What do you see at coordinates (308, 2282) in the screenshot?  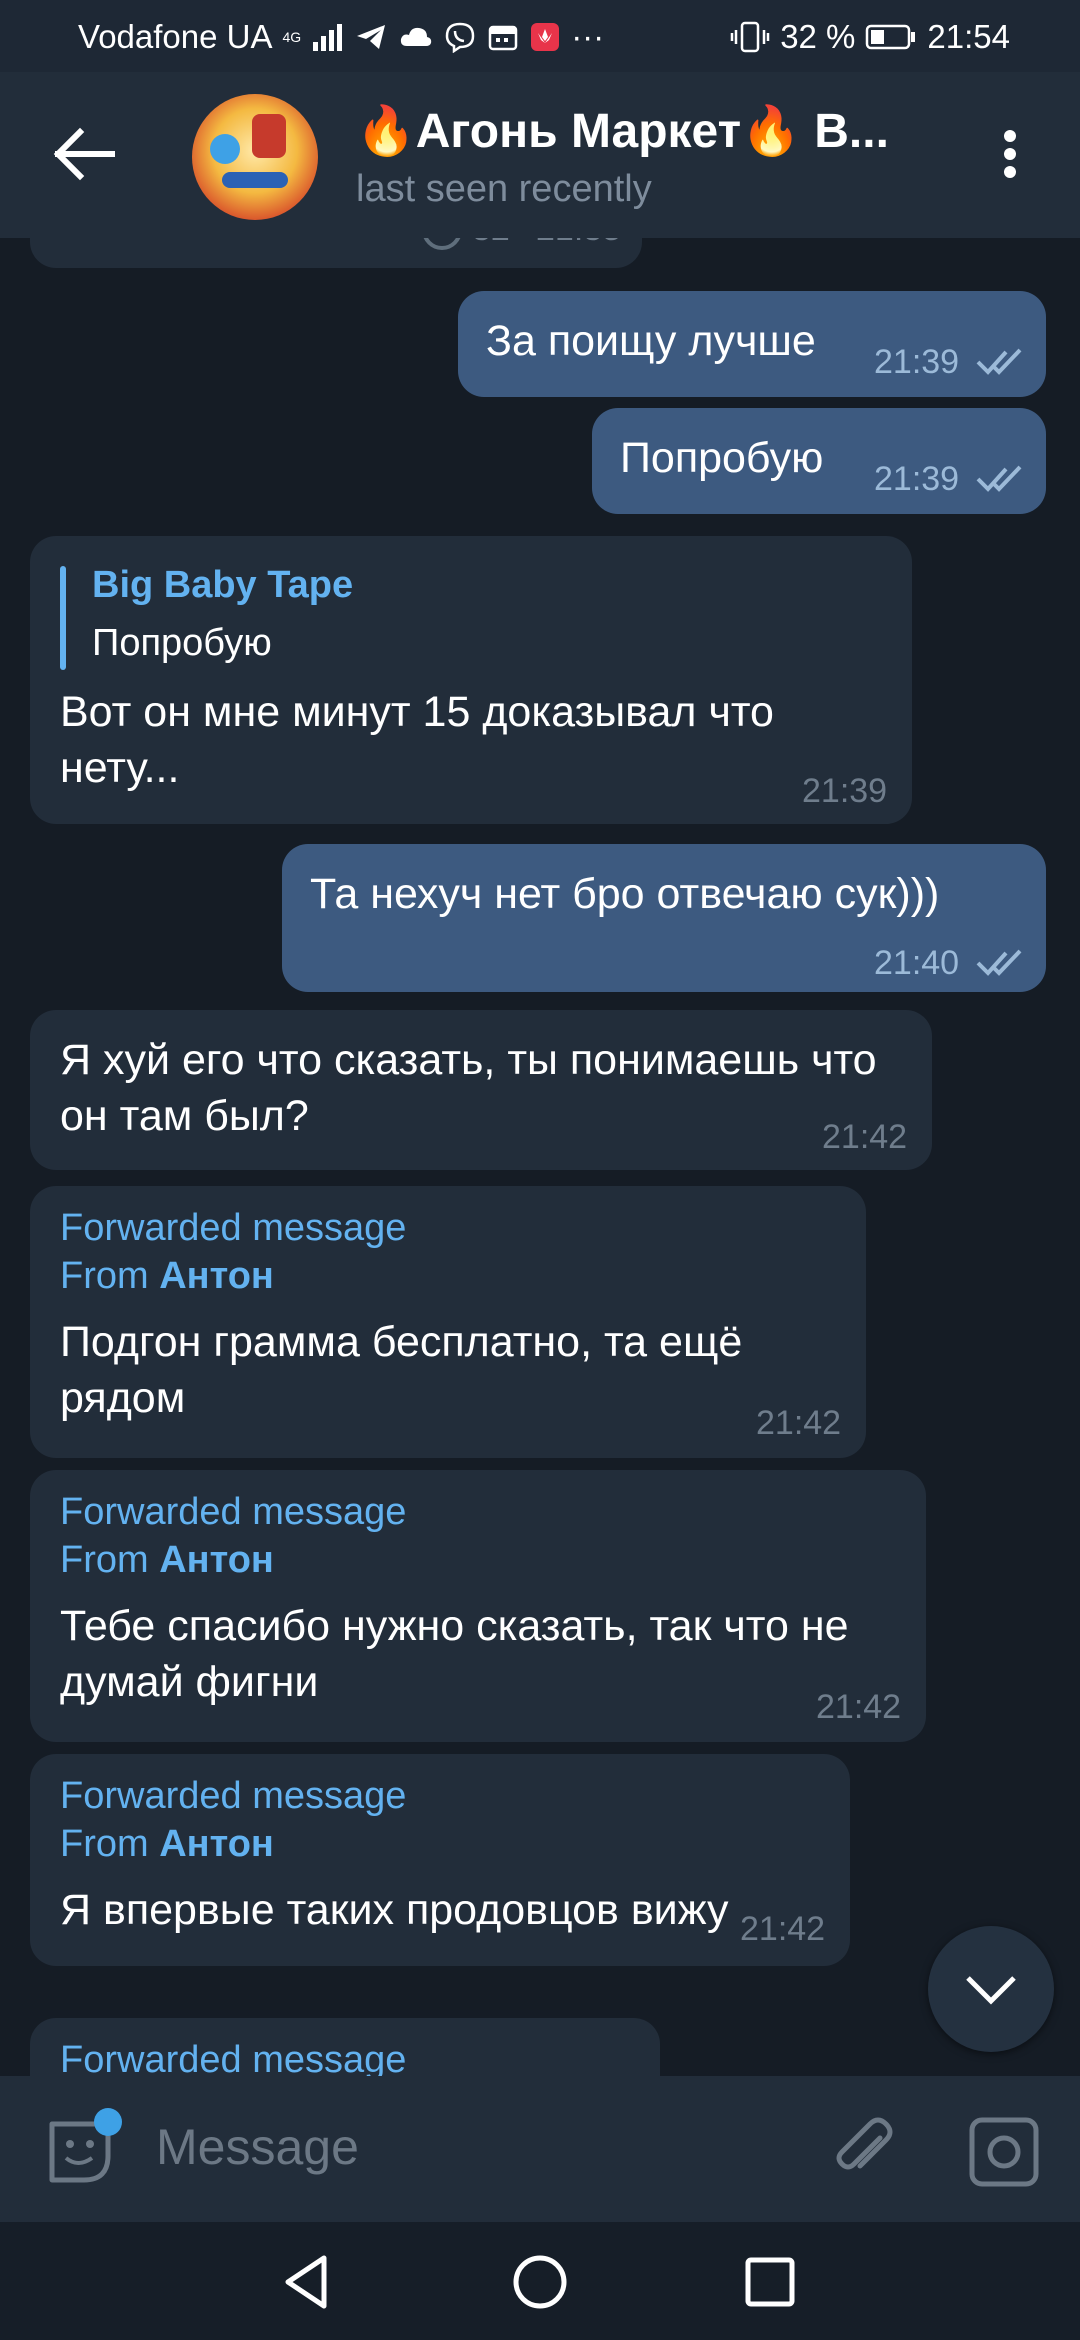 I see `nav-back-icon` at bounding box center [308, 2282].